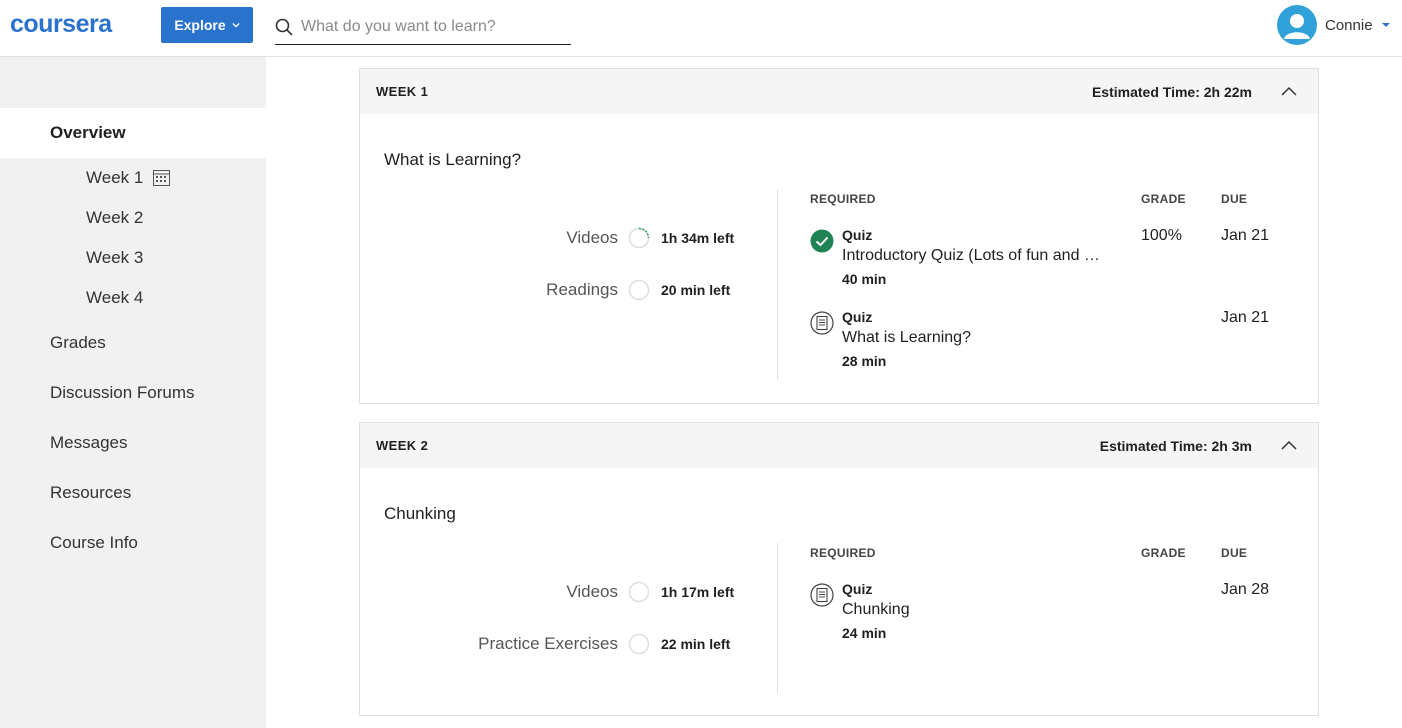 This screenshot has height=728, width=1402. Describe the element at coordinates (864, 279) in the screenshot. I see `item-duration: 40 min` at that location.